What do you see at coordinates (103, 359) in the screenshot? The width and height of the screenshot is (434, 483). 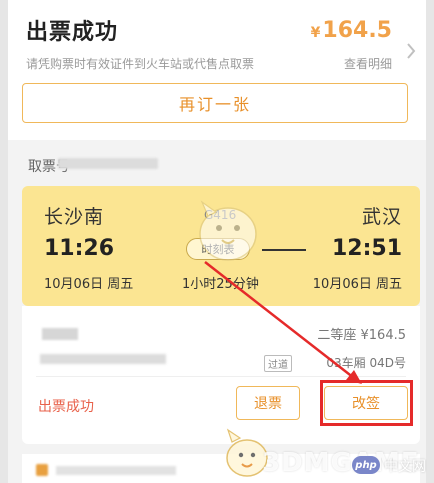 I see `passenger-id-redacted` at bounding box center [103, 359].